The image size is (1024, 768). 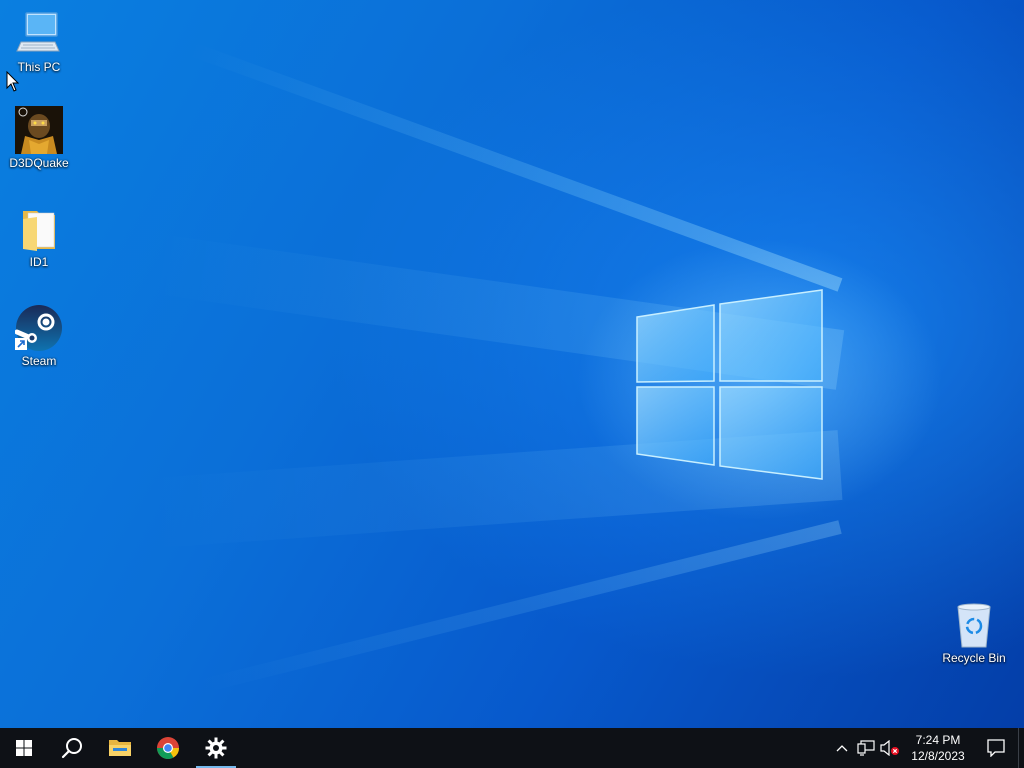 I want to click on network-button, so click(x=866, y=748).